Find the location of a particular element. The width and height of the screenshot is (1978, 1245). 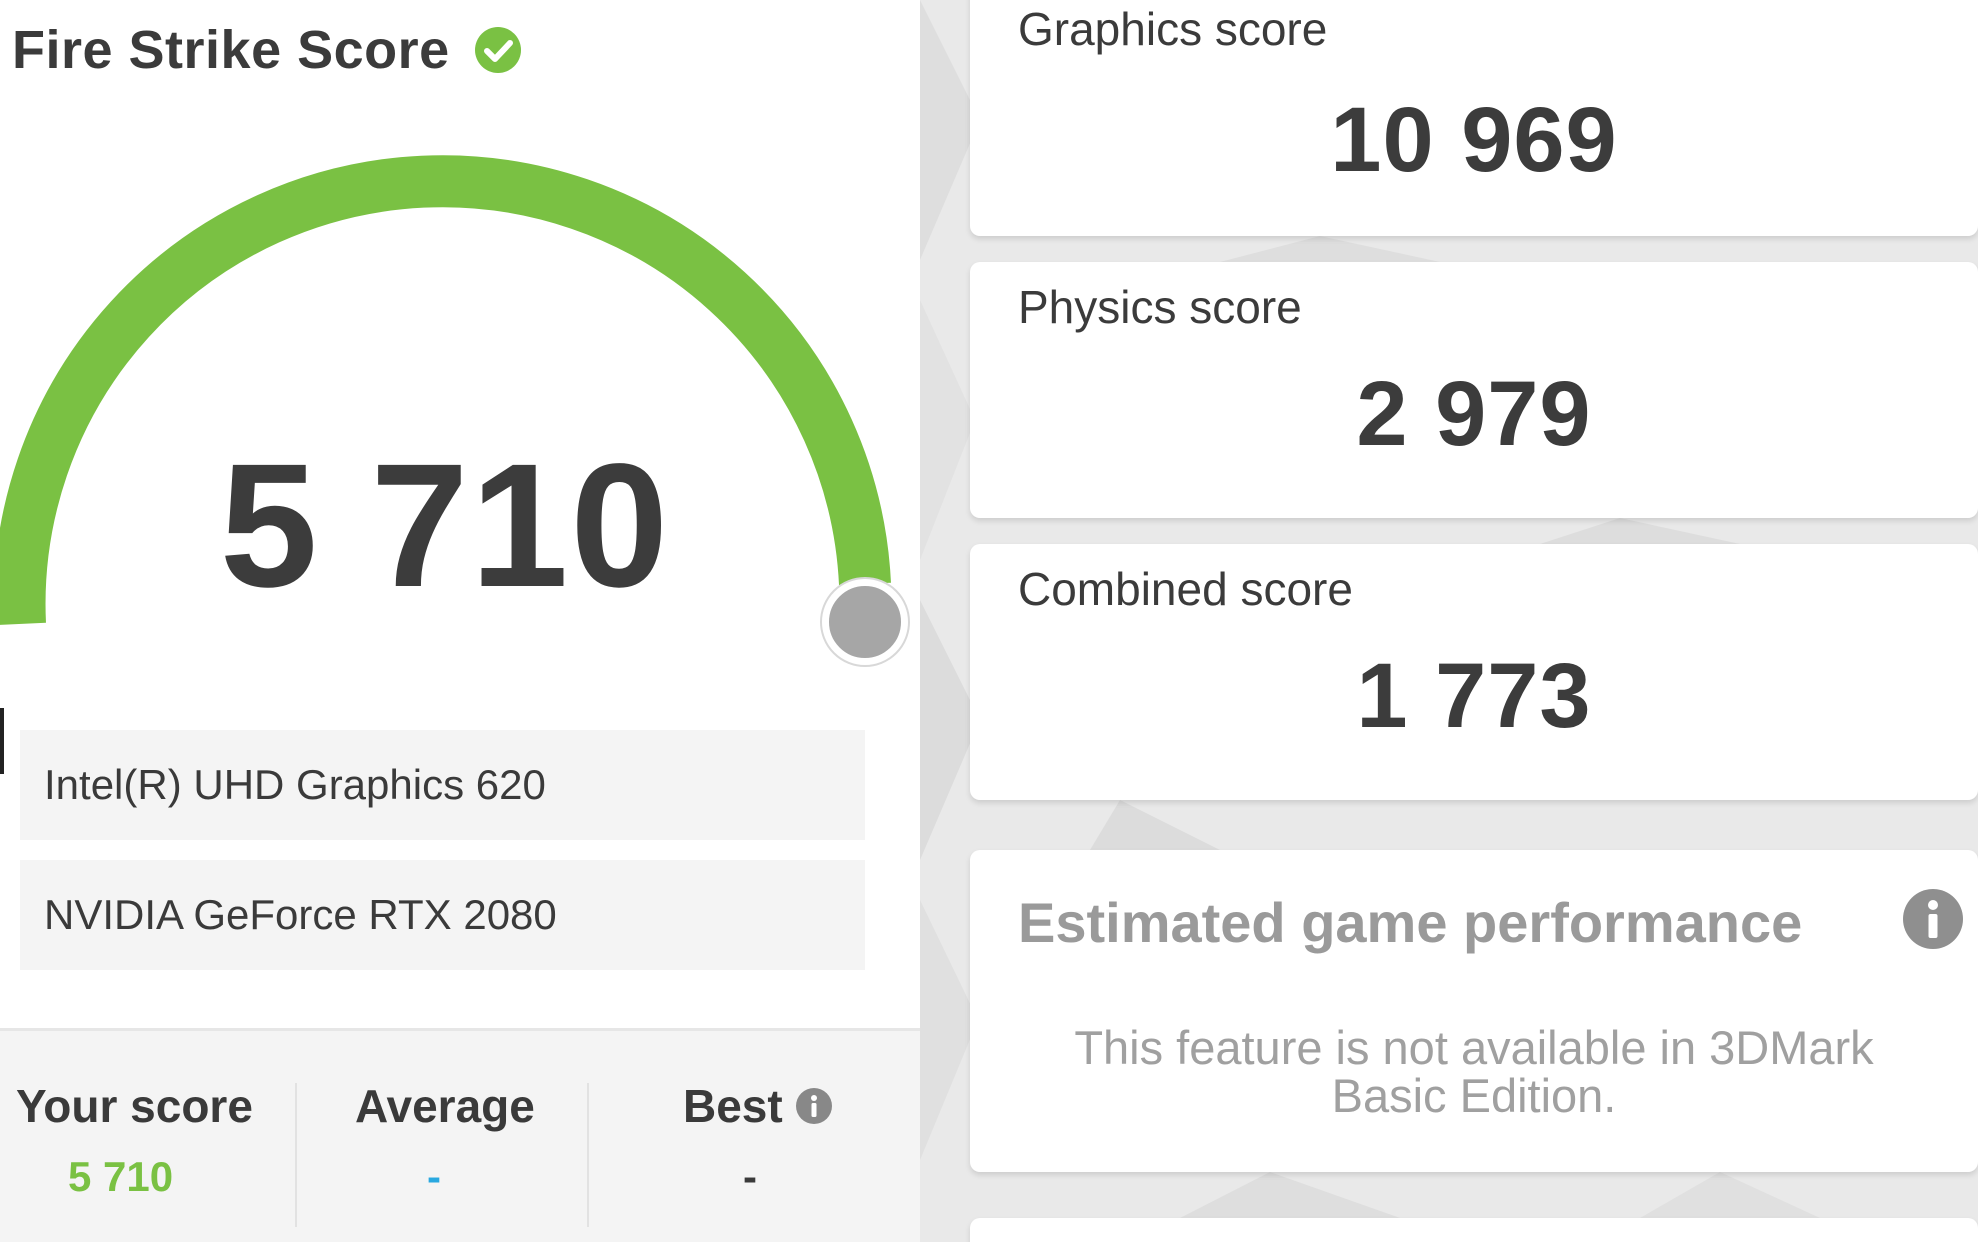

your-score-label: Your score is located at coordinates (134, 1106).